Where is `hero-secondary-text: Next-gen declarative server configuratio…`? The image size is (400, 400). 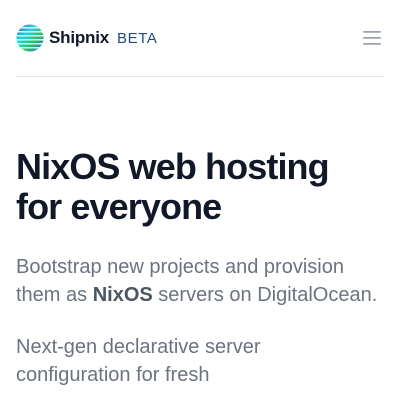 hero-secondary-text: Next-gen declarative server configuratio… is located at coordinates (138, 361).